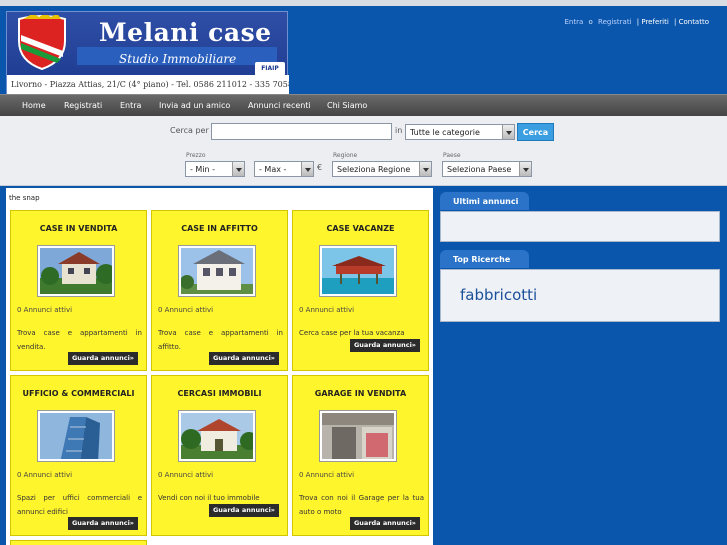 Image resolution: width=727 pixels, height=545 pixels. What do you see at coordinates (573, 22) in the screenshot?
I see `login-link: Entra` at bounding box center [573, 22].